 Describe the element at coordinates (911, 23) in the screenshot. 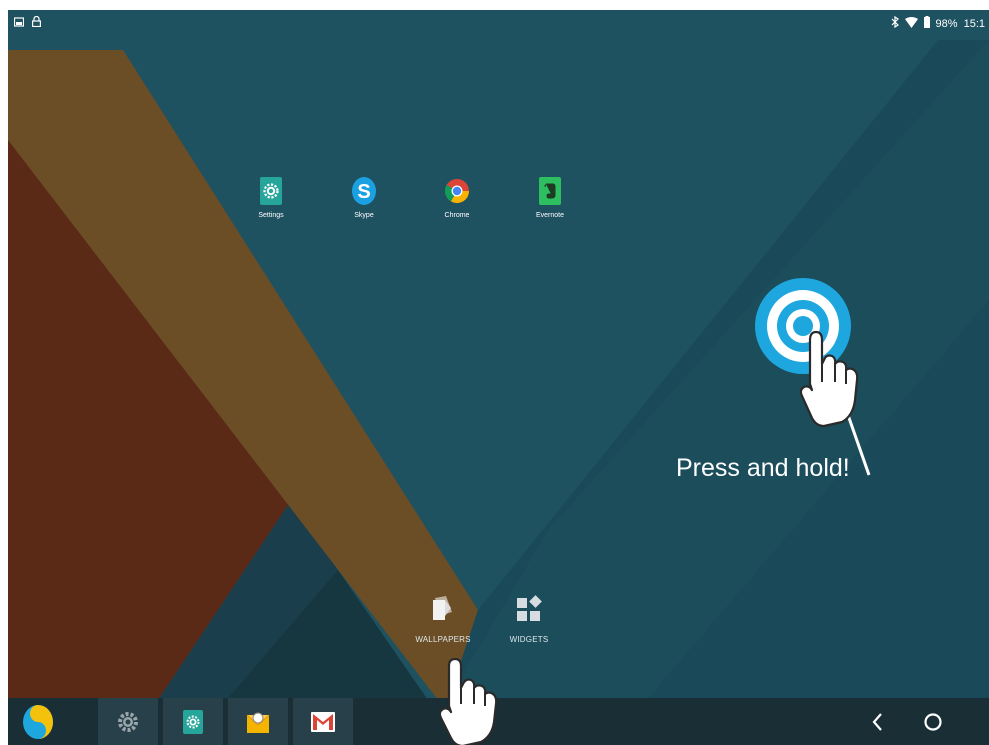

I see `wifi-icon` at that location.